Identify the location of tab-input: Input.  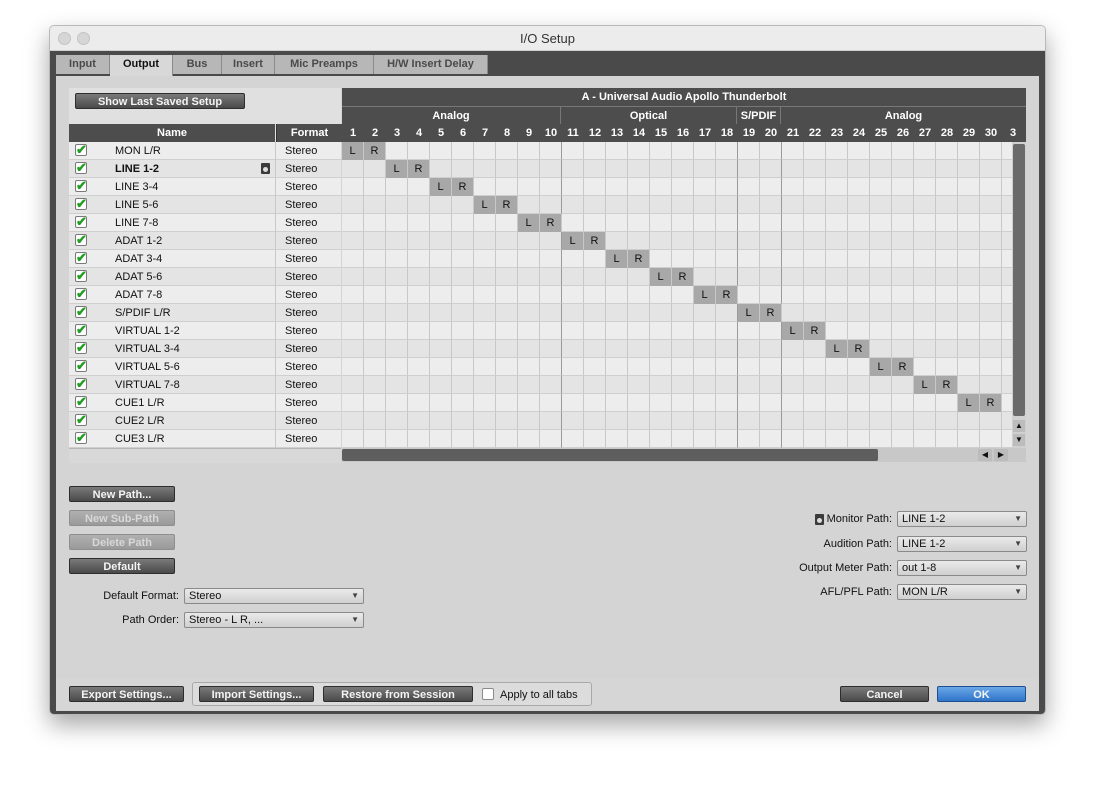
(83, 64).